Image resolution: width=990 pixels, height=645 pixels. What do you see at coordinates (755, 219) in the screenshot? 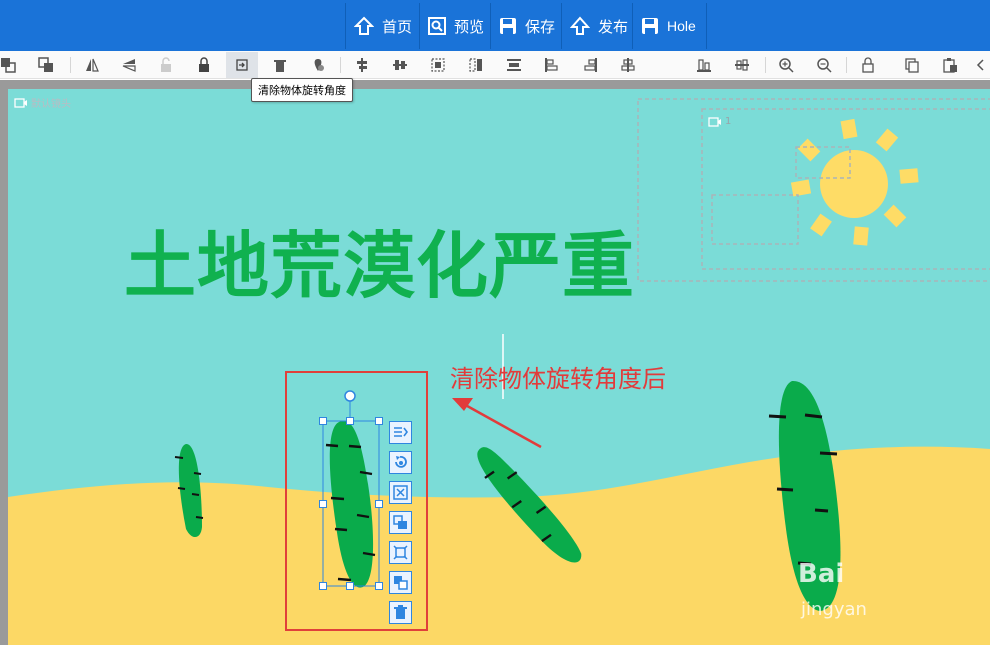
I see `camera-frame-small` at bounding box center [755, 219].